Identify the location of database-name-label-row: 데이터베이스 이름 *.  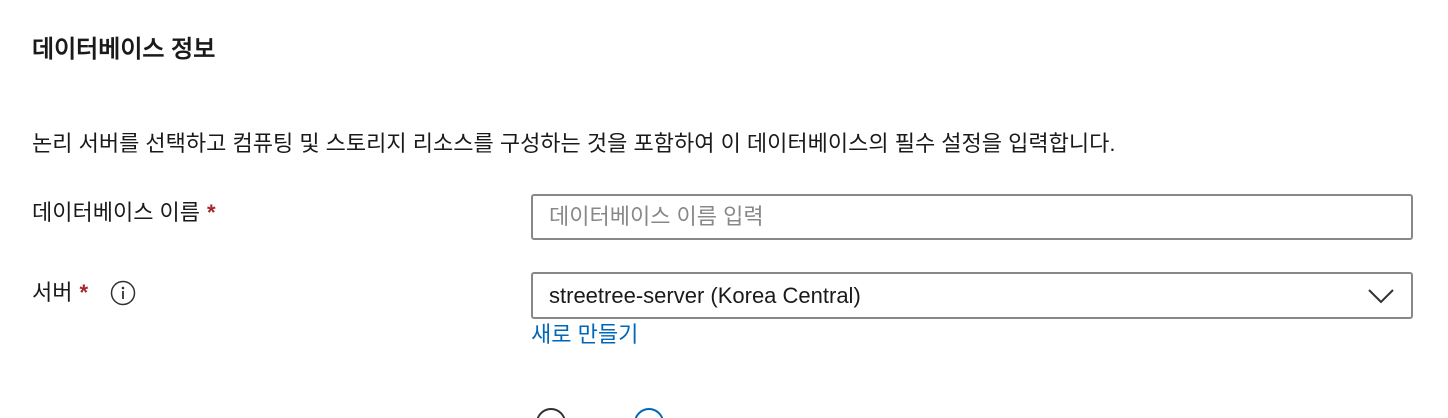
(124, 213).